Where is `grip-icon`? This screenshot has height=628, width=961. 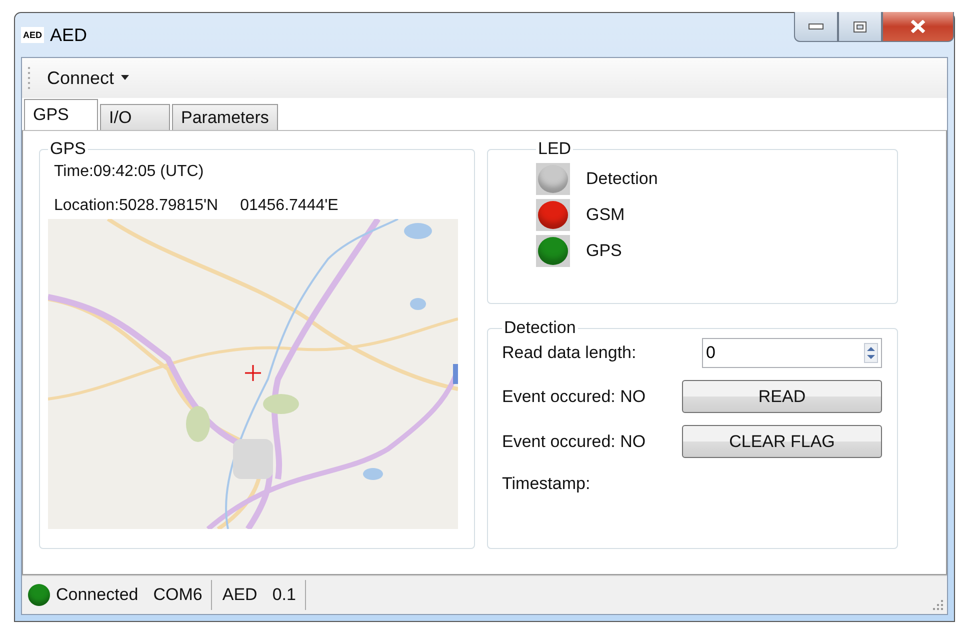 grip-icon is located at coordinates (29, 78).